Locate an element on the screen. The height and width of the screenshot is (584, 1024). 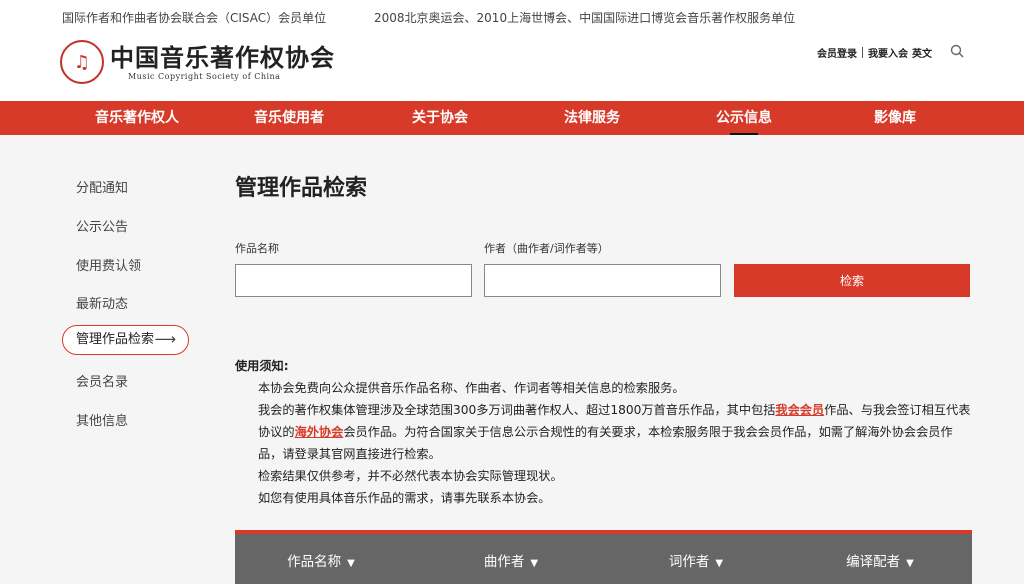
notice-paragraph-1: 本协会免费向公众提供音乐作品名称、作曲者、作词者等相关信息的检索服务。 is located at coordinates (471, 388).